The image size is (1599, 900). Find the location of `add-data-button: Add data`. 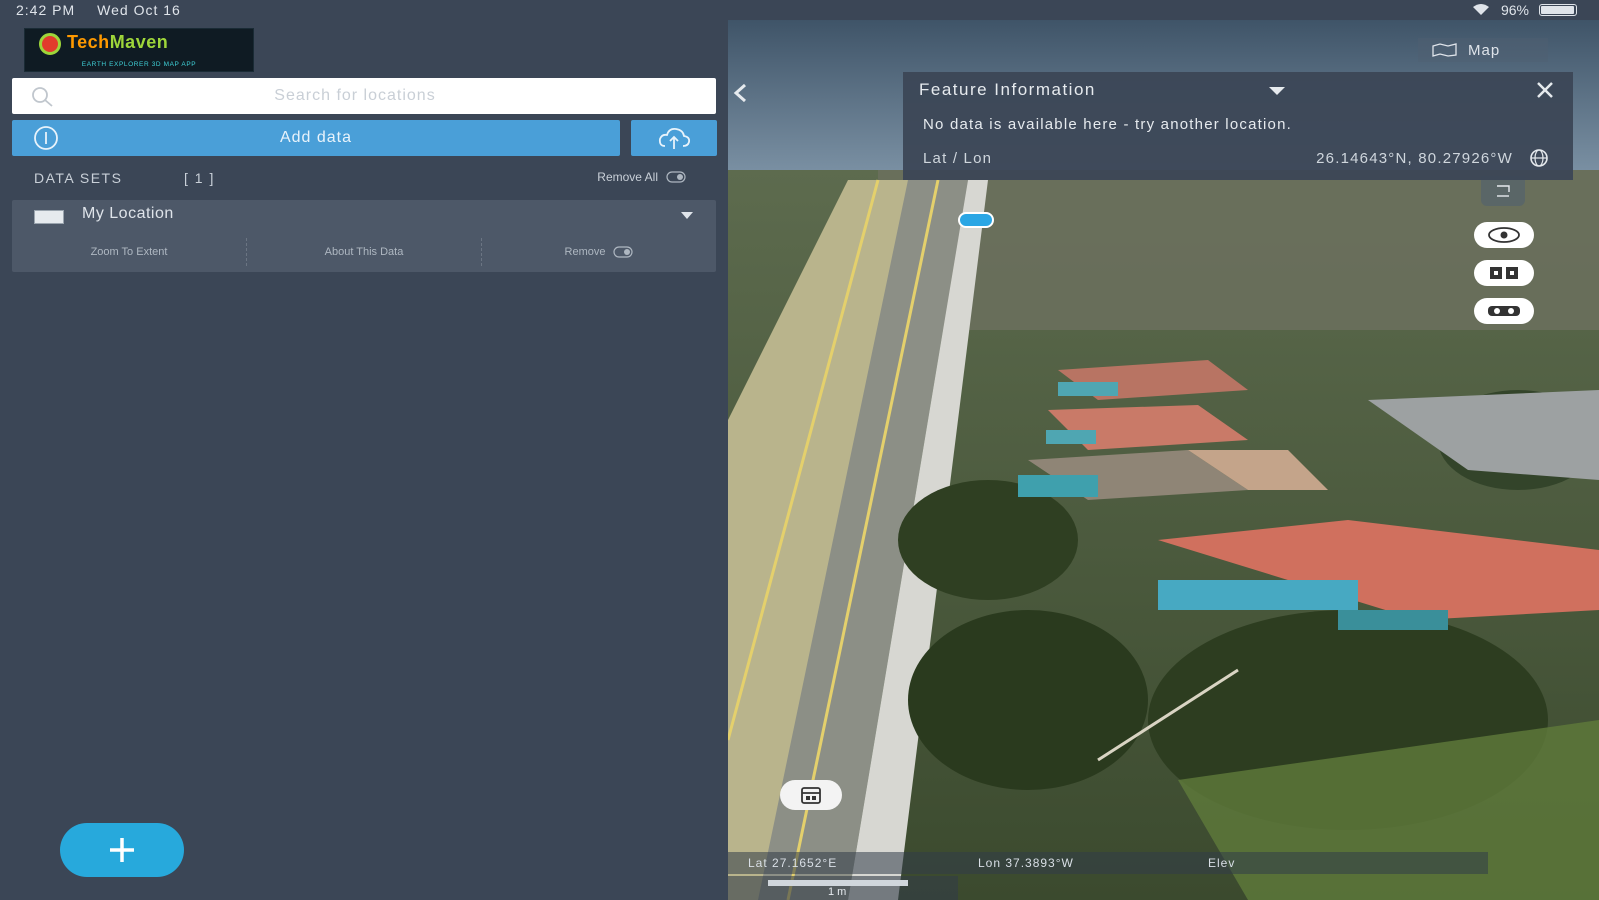

add-data-button: Add data is located at coordinates (316, 138).